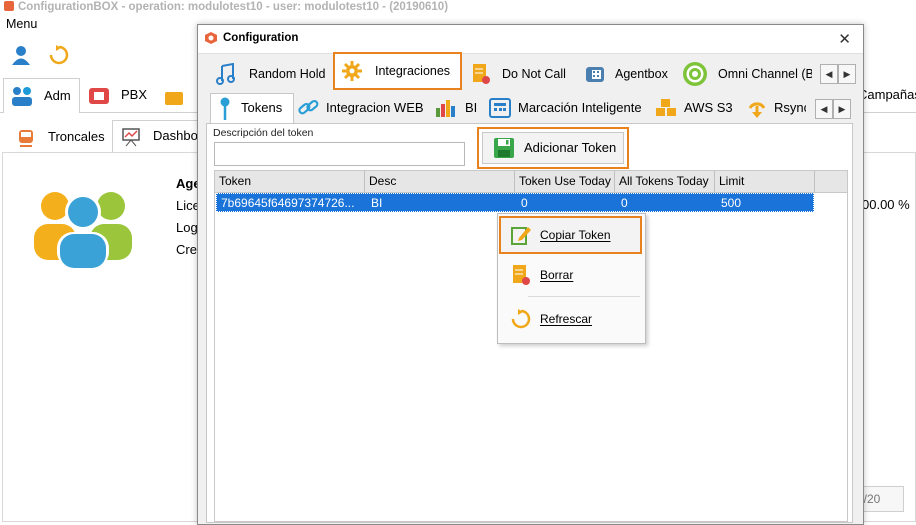 The image size is (916, 525). I want to click on bar-chart-icon, so click(445, 108).